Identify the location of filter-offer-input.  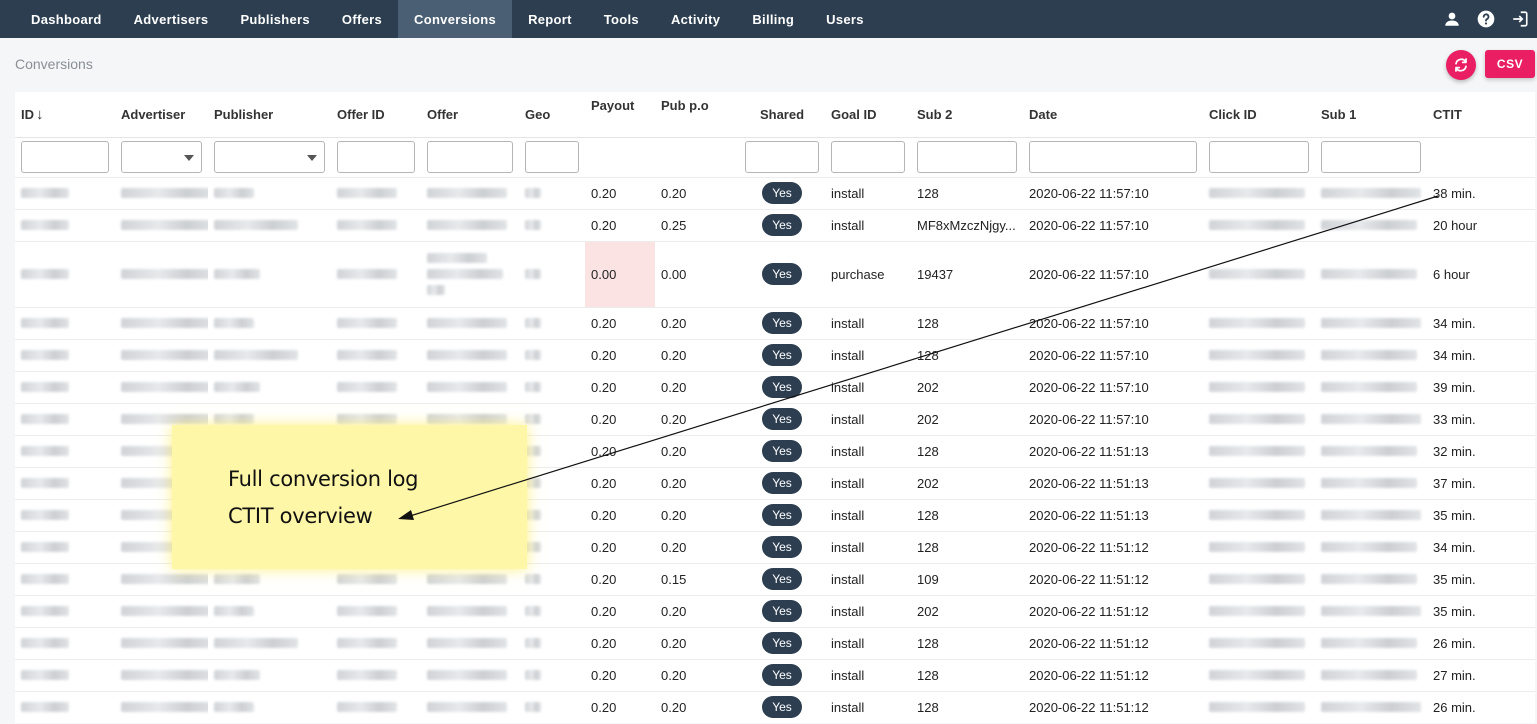
(470, 157).